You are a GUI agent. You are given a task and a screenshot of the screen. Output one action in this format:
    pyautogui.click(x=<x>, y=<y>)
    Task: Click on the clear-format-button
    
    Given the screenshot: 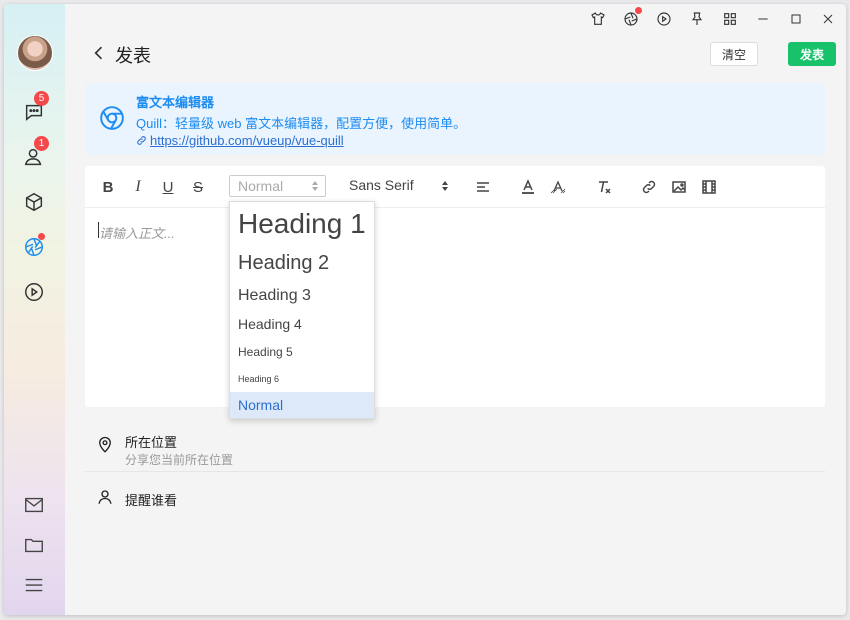 What is the action you would take?
    pyautogui.click(x=604, y=187)
    